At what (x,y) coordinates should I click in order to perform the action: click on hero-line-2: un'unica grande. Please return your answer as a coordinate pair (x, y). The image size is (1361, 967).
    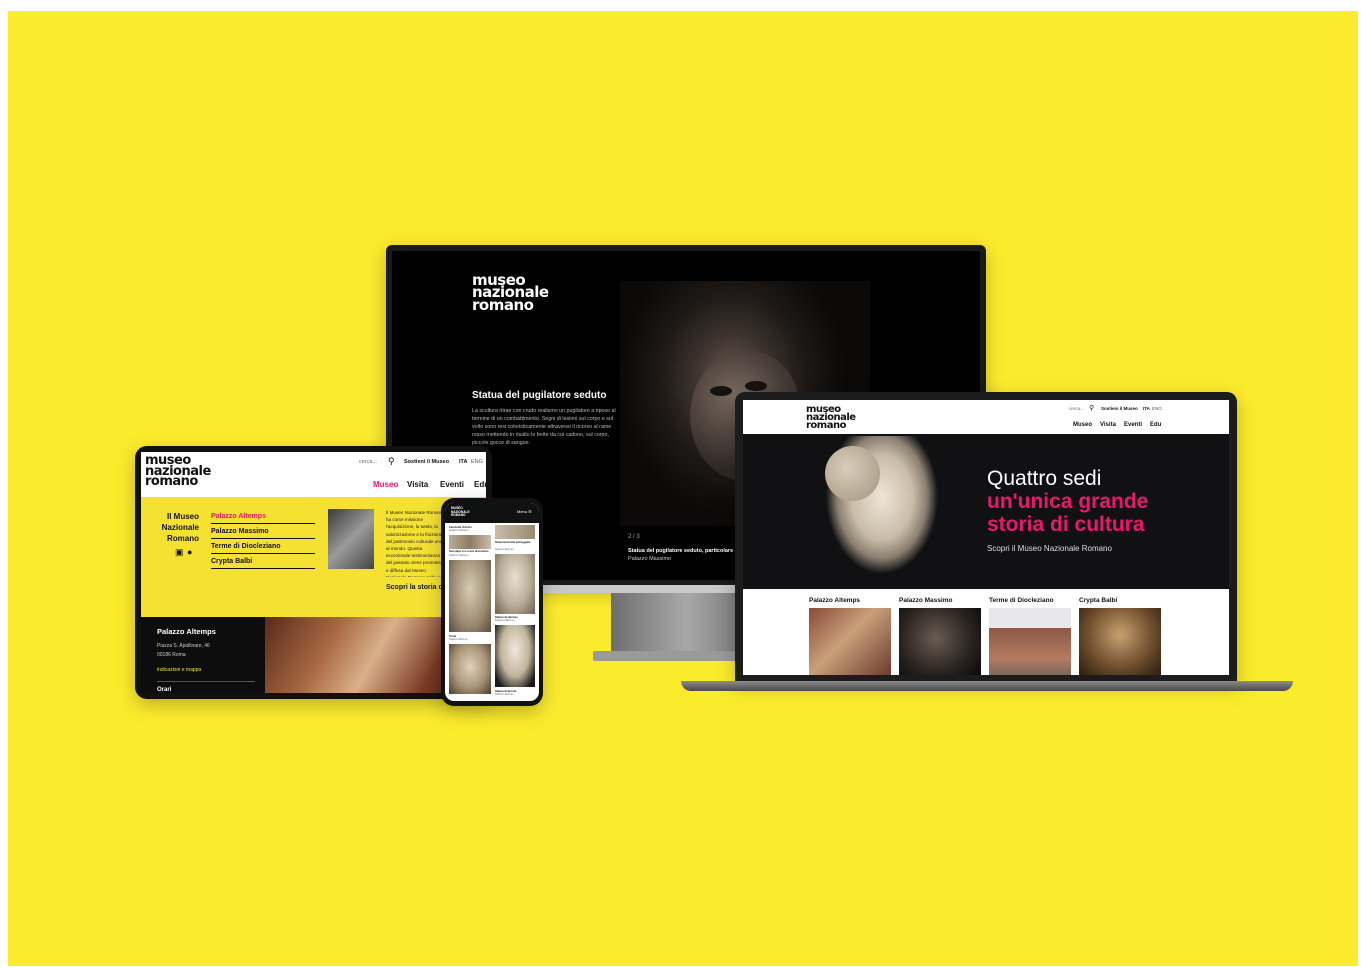
    Looking at the image, I should click on (1068, 501).